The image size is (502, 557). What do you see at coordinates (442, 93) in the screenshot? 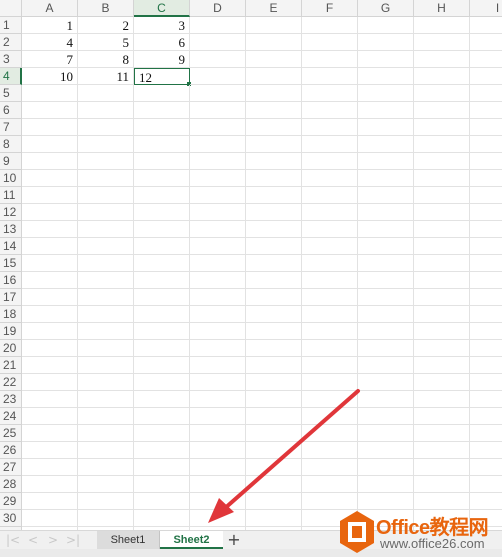
I see `cell-h5` at bounding box center [442, 93].